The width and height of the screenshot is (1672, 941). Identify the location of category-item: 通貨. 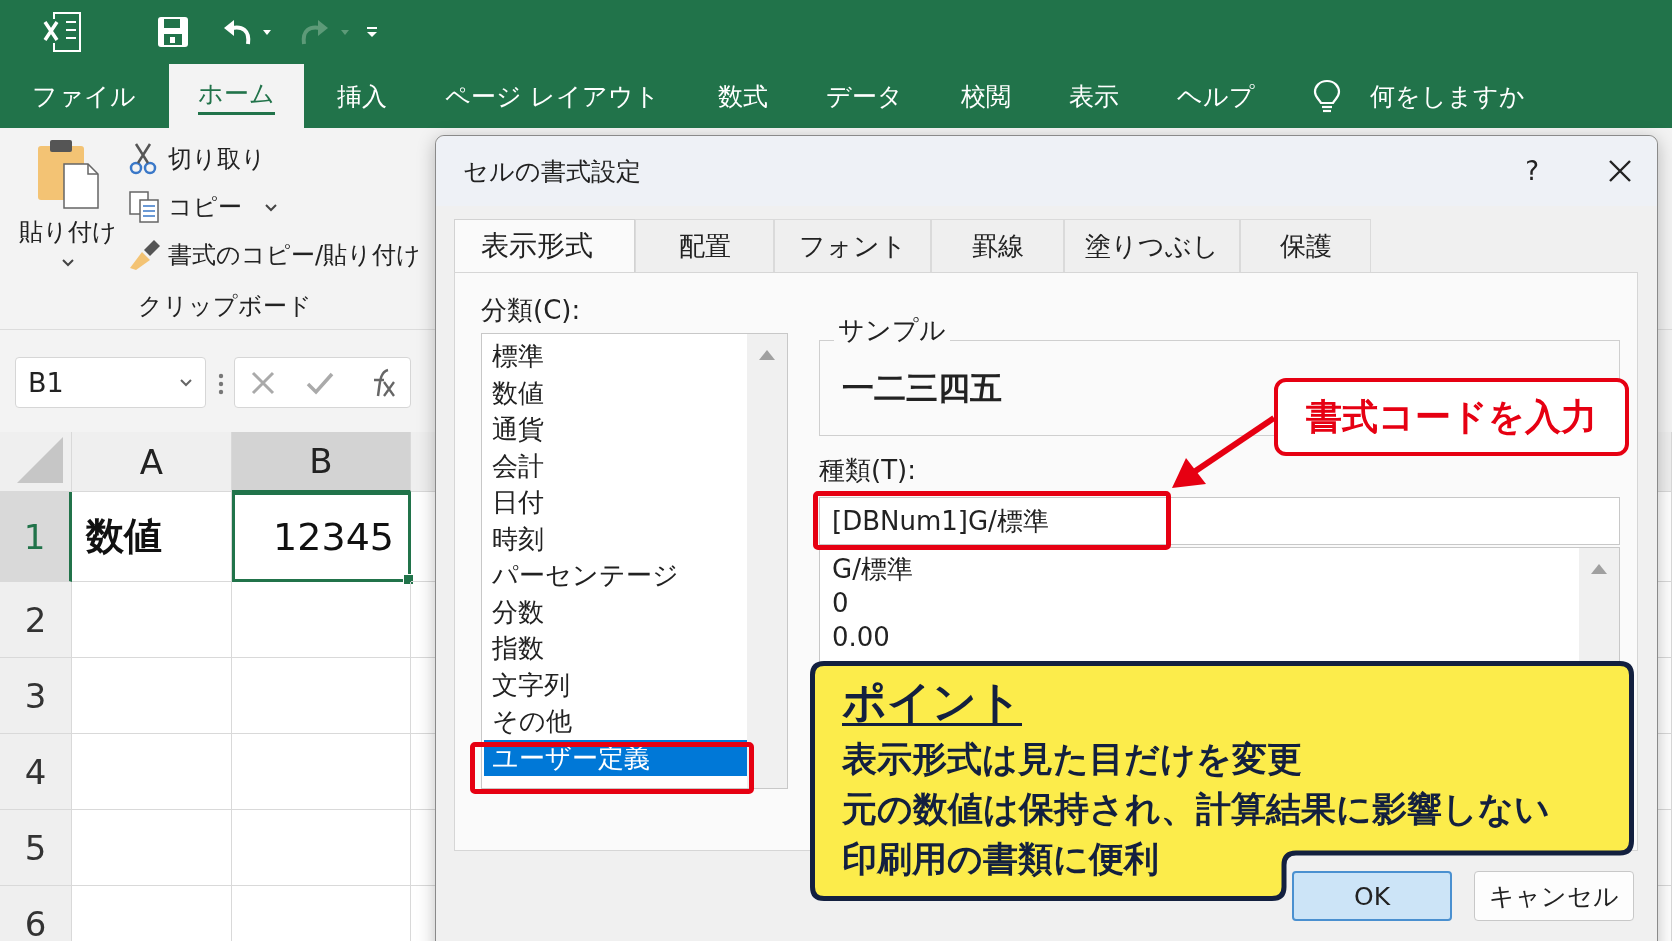
(615, 429).